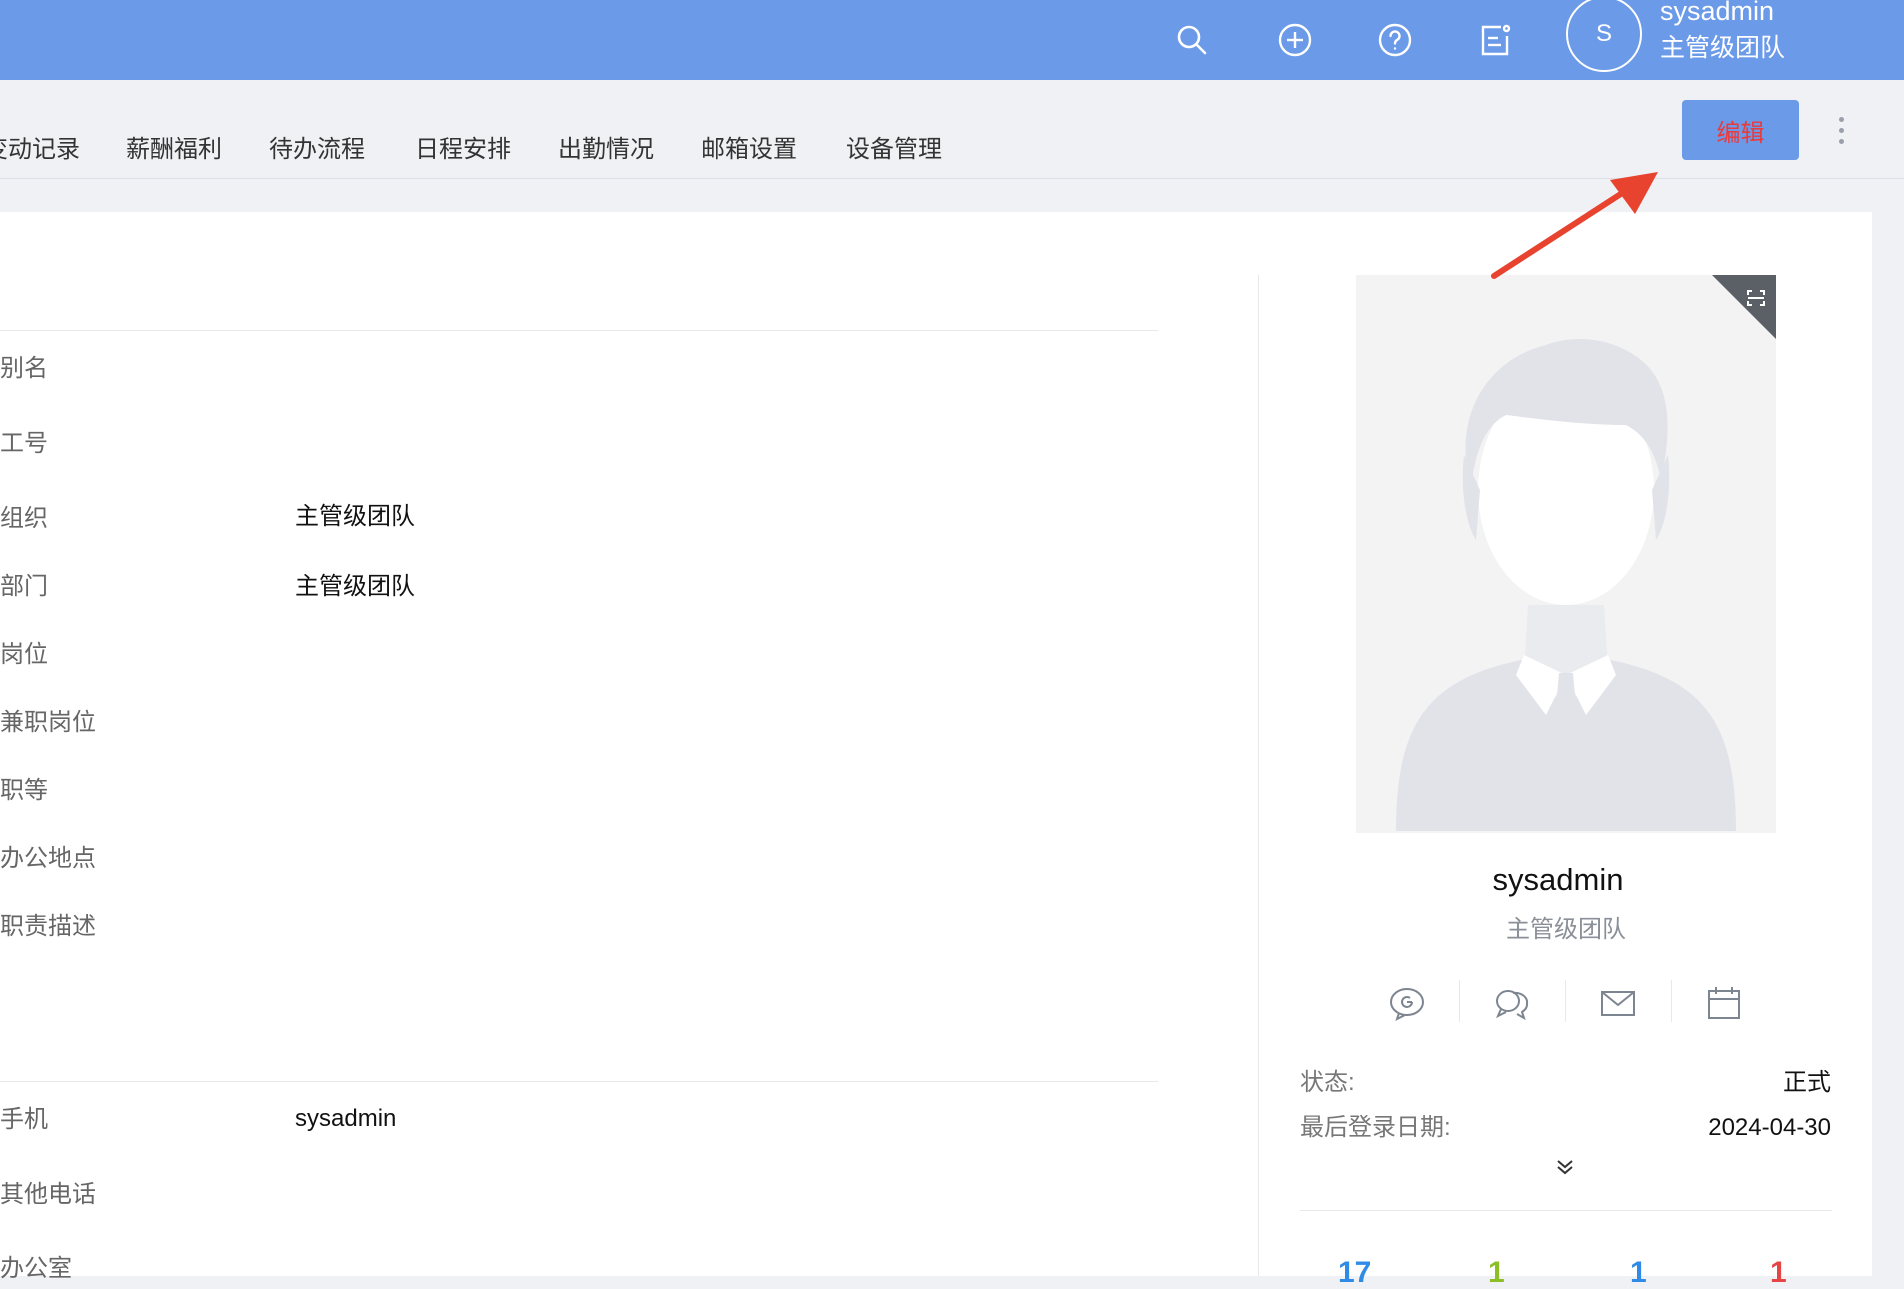  What do you see at coordinates (24, 790) in the screenshot?
I see `field-label-job-grade: 职等` at bounding box center [24, 790].